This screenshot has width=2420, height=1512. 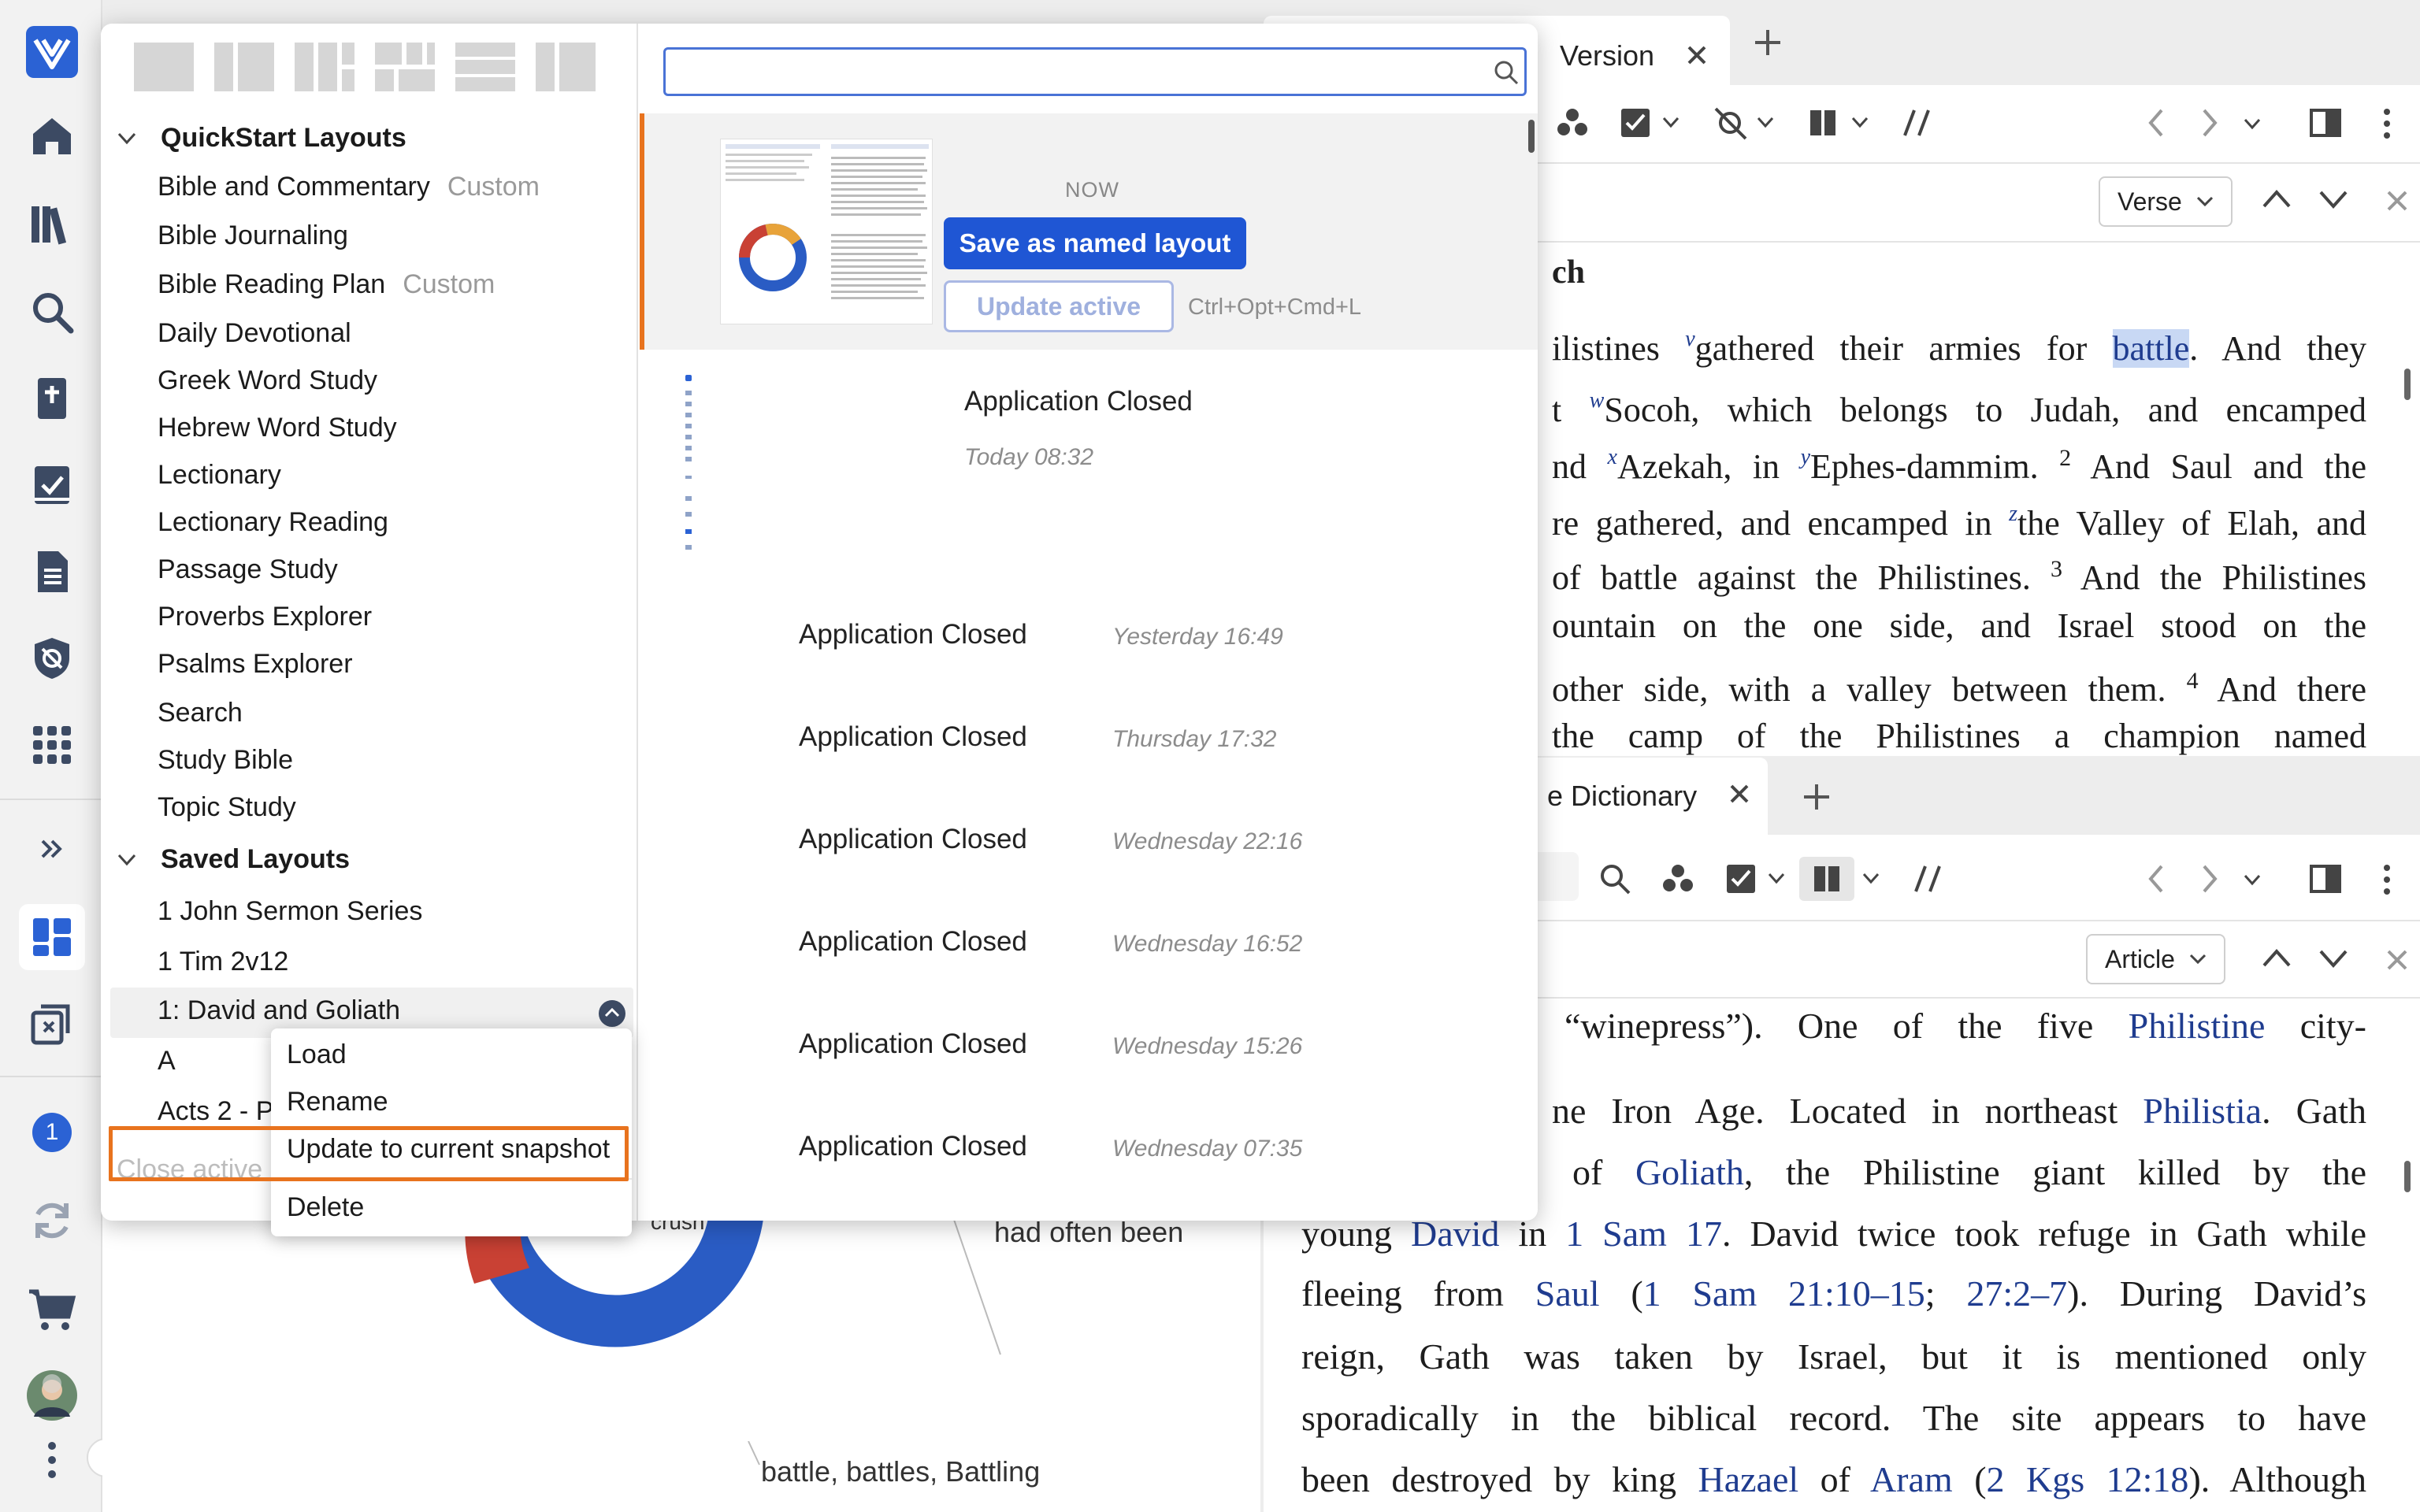 I want to click on article-link: 27:2–7, so click(x=2016, y=1293).